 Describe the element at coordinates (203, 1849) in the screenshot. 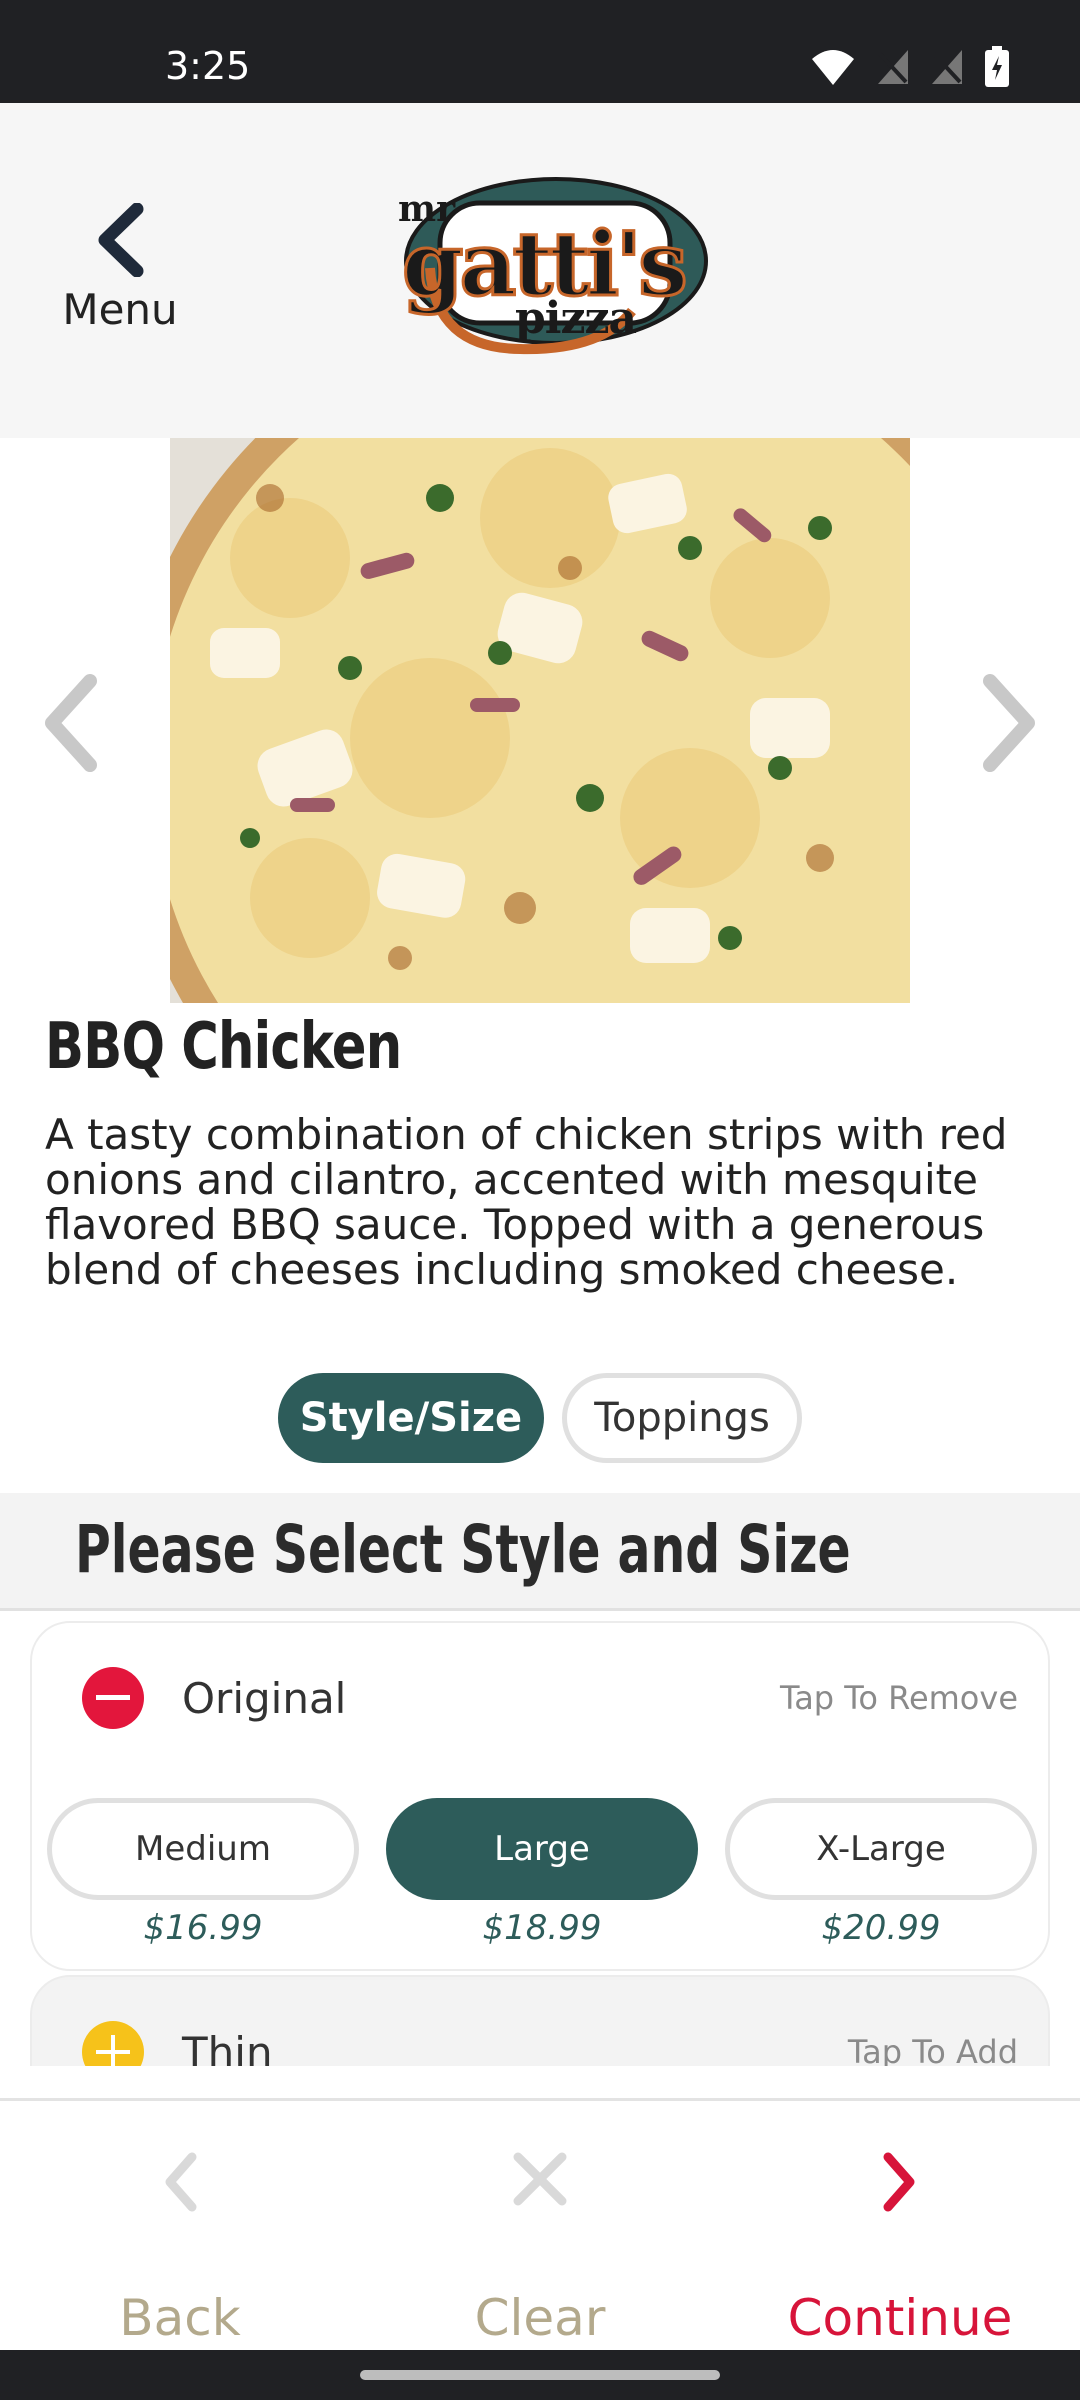

I see `size-medium-button: Medium` at that location.